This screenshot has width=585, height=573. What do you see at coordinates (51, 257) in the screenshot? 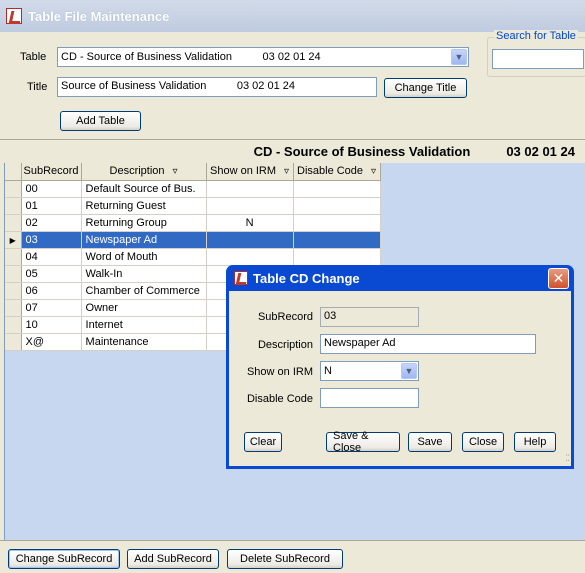
I see `cell-subrecord: 04` at bounding box center [51, 257].